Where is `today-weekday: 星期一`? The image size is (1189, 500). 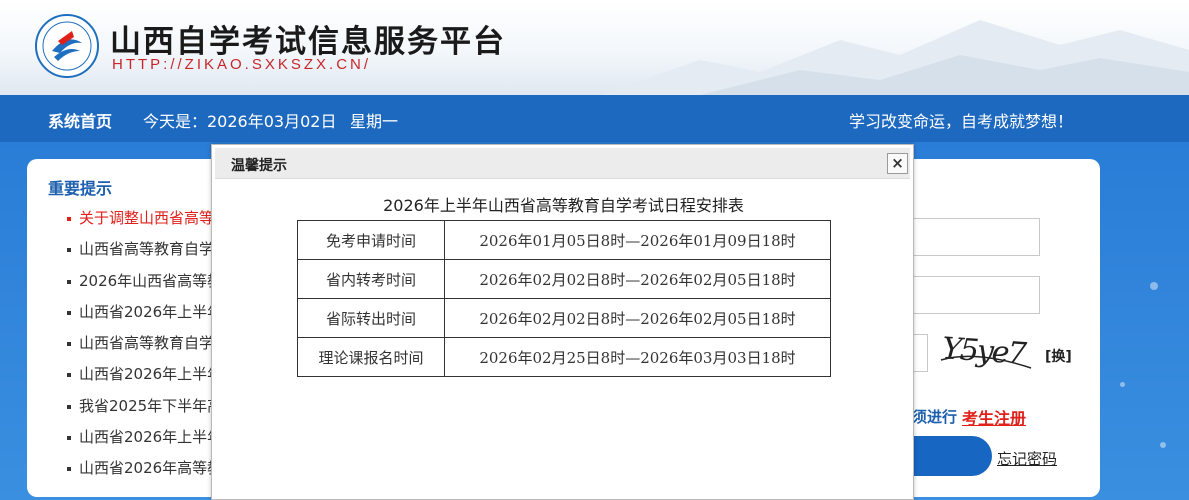 today-weekday: 星期一 is located at coordinates (374, 121).